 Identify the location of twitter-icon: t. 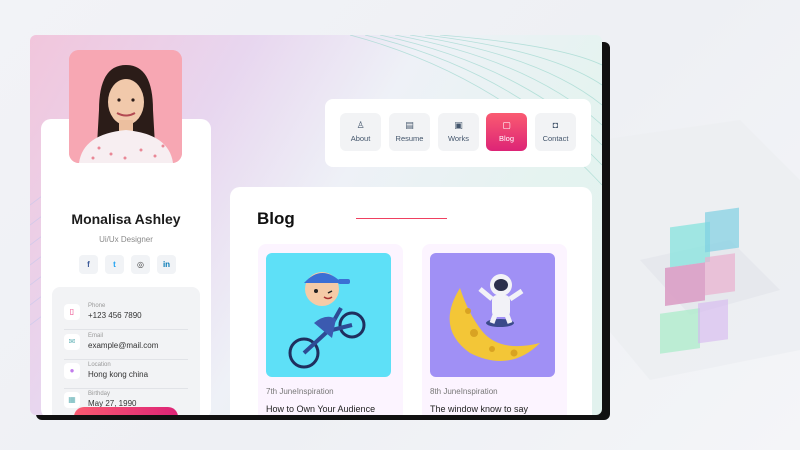
(114, 264).